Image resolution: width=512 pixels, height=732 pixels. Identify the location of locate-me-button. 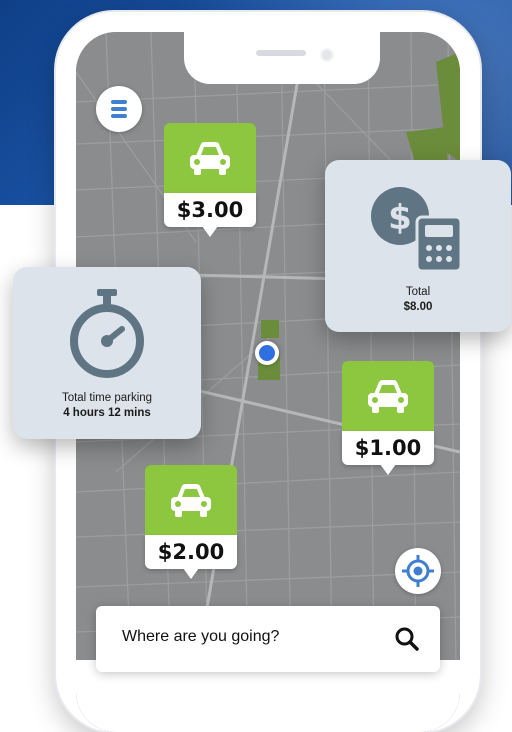
(418, 571).